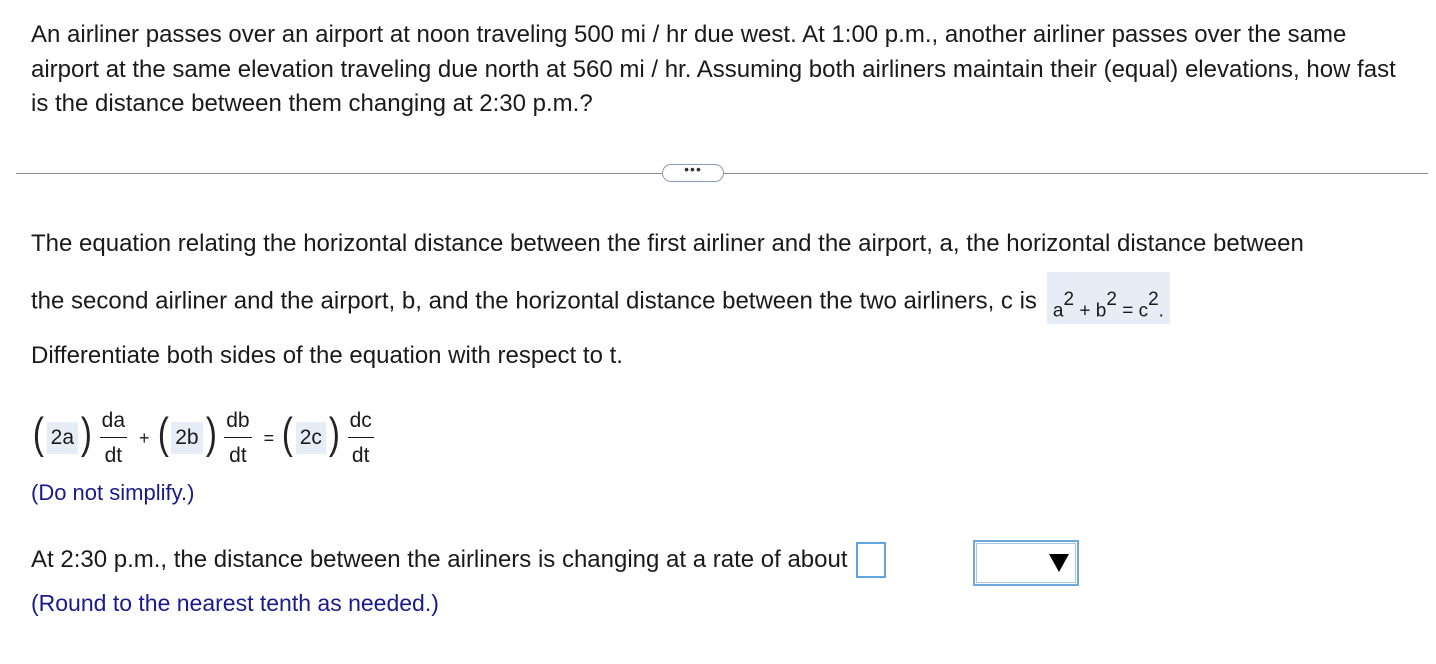  What do you see at coordinates (360, 437) in the screenshot?
I see `dc-dt-fraction: dc dt` at bounding box center [360, 437].